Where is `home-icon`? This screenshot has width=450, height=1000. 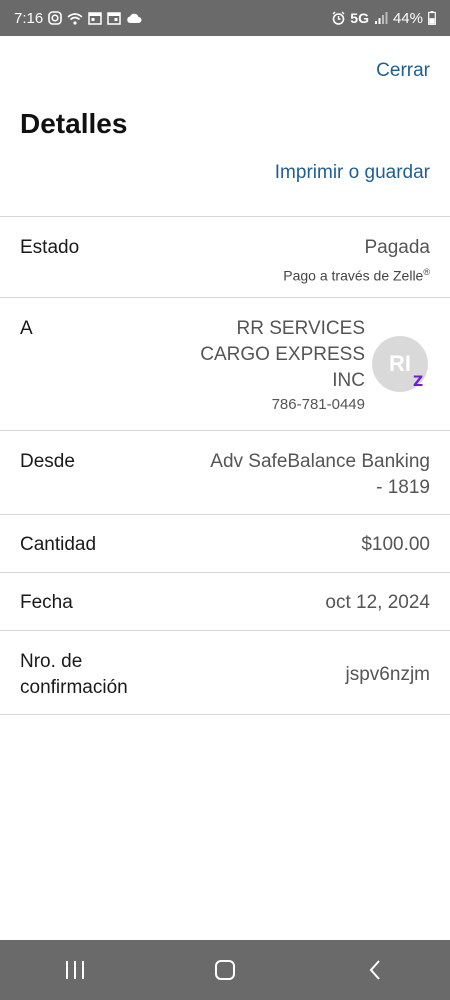
home-icon is located at coordinates (225, 970).